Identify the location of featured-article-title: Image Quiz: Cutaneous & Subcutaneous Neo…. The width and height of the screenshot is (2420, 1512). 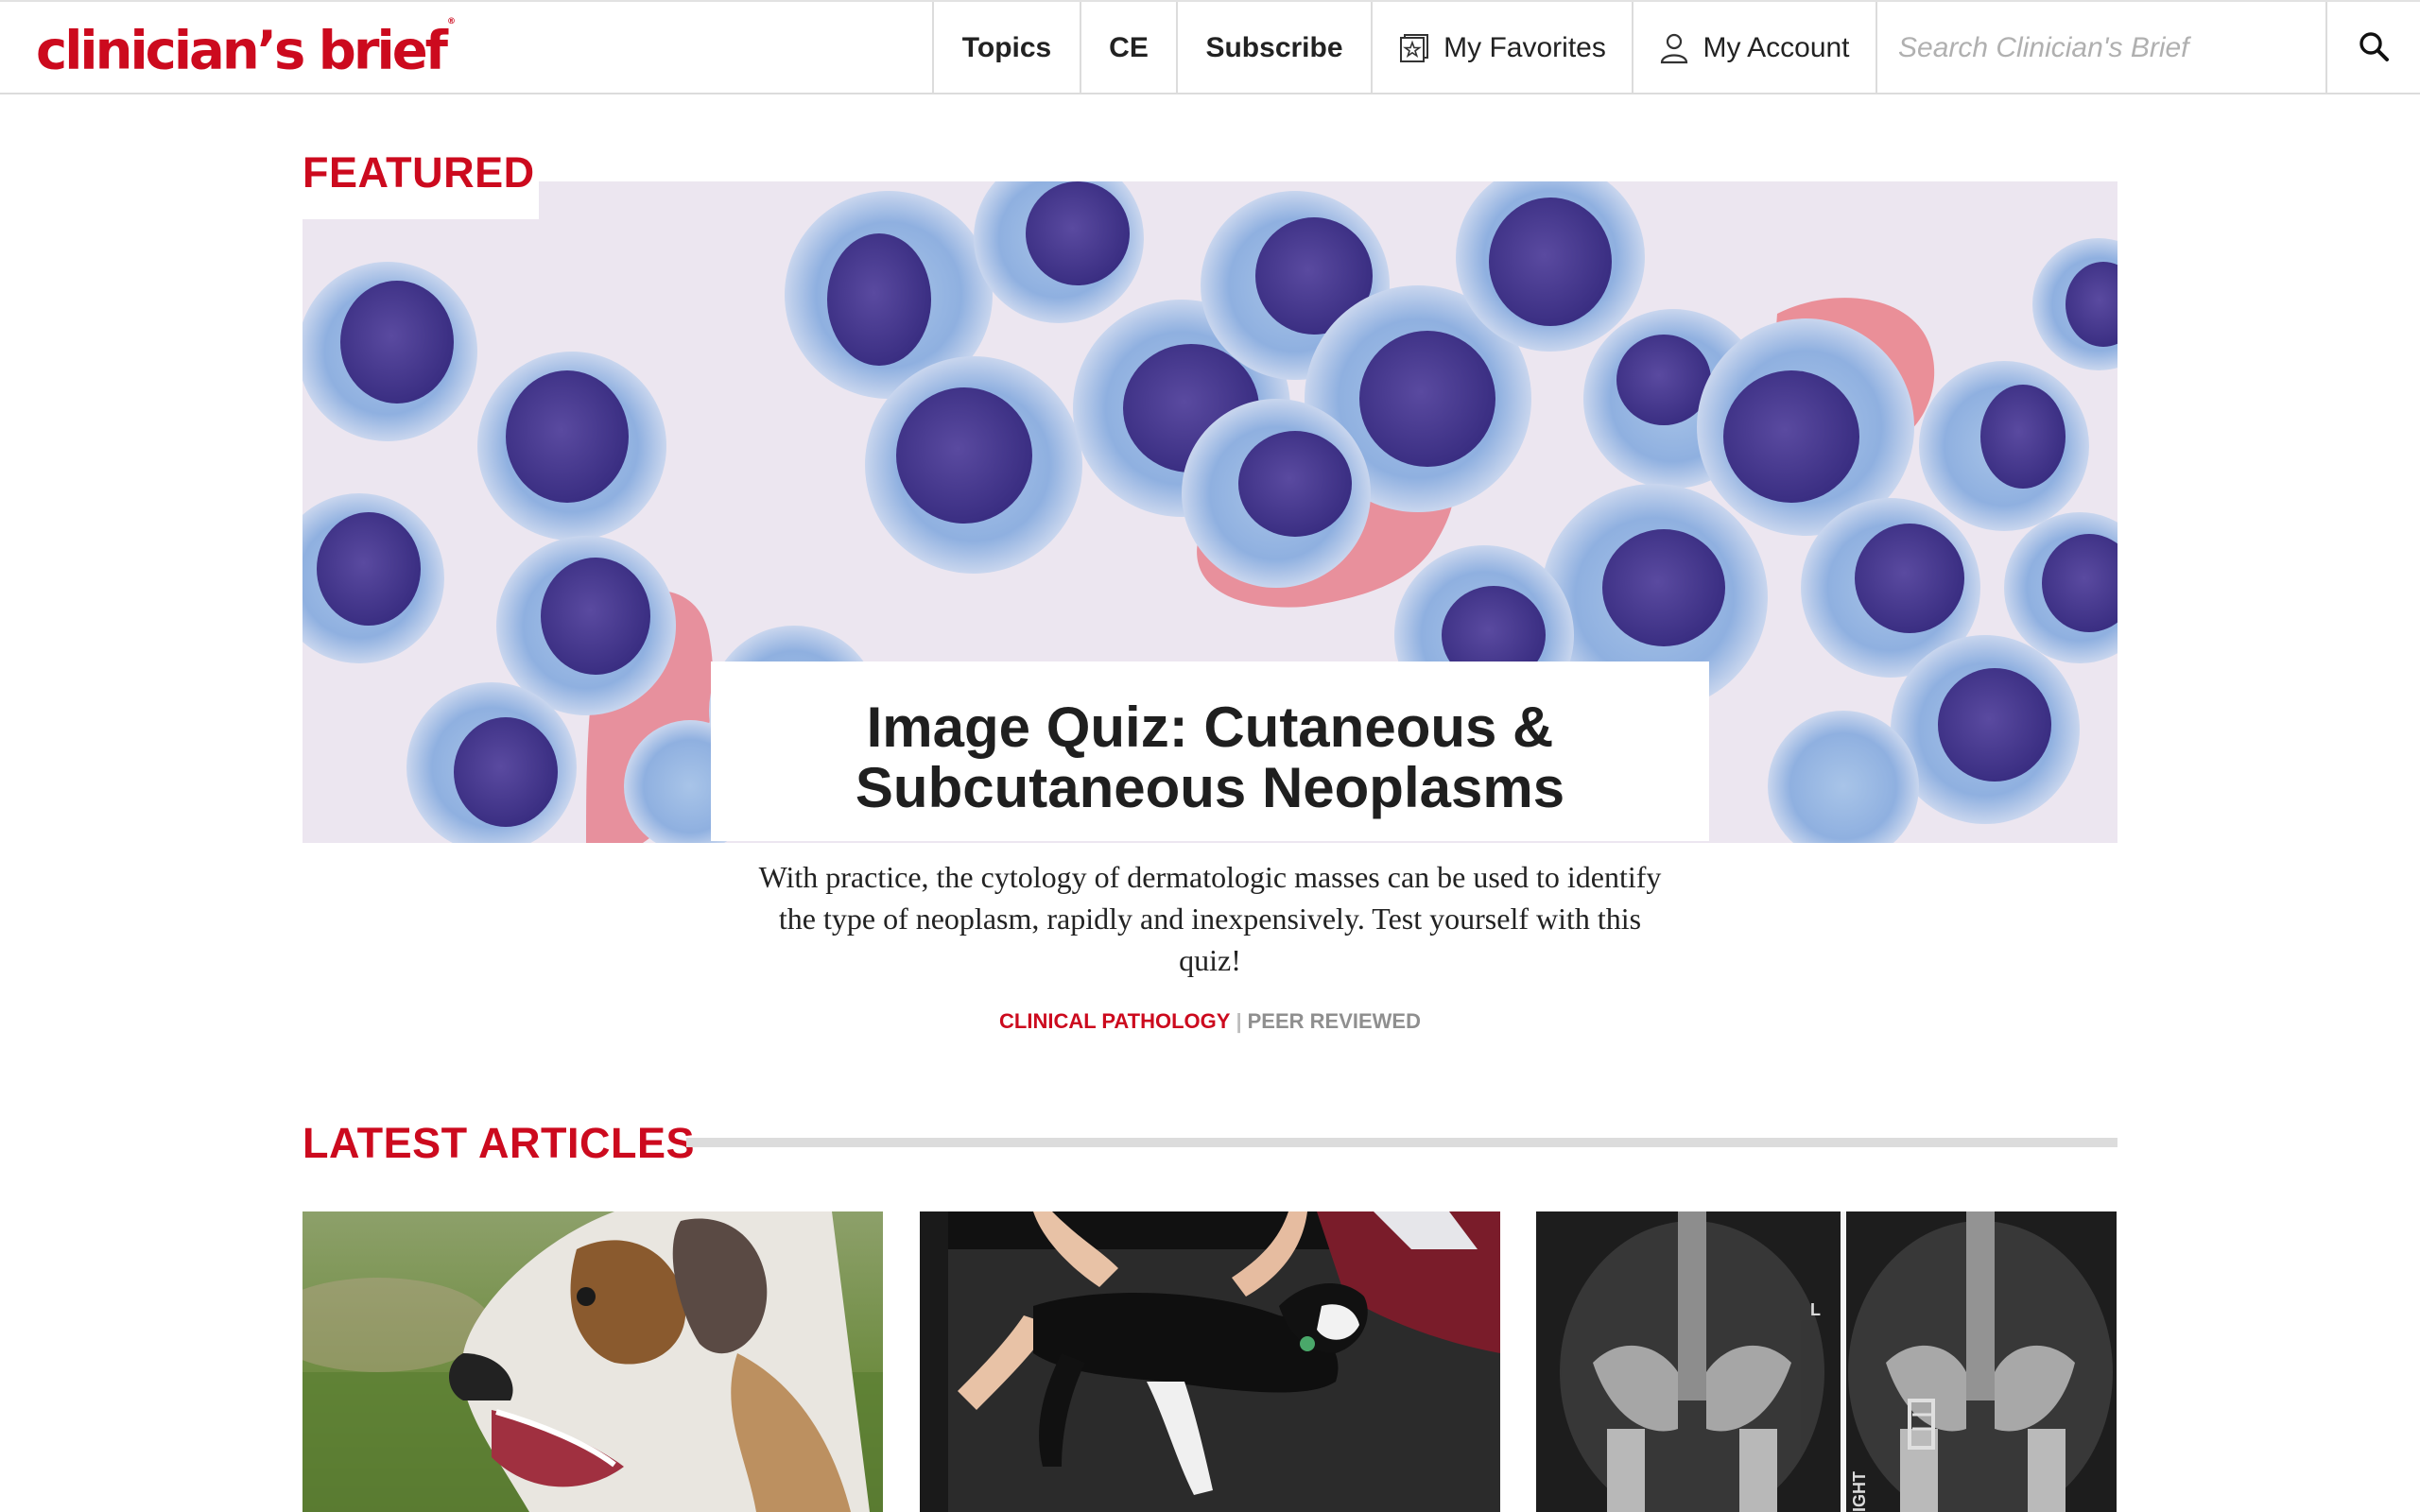
(1210, 757).